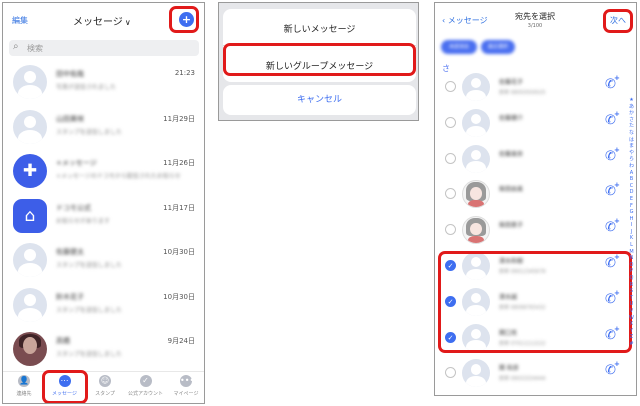 This screenshot has height=406, width=640. What do you see at coordinates (631, 271) in the screenshot?
I see `index-letter: P` at bounding box center [631, 271].